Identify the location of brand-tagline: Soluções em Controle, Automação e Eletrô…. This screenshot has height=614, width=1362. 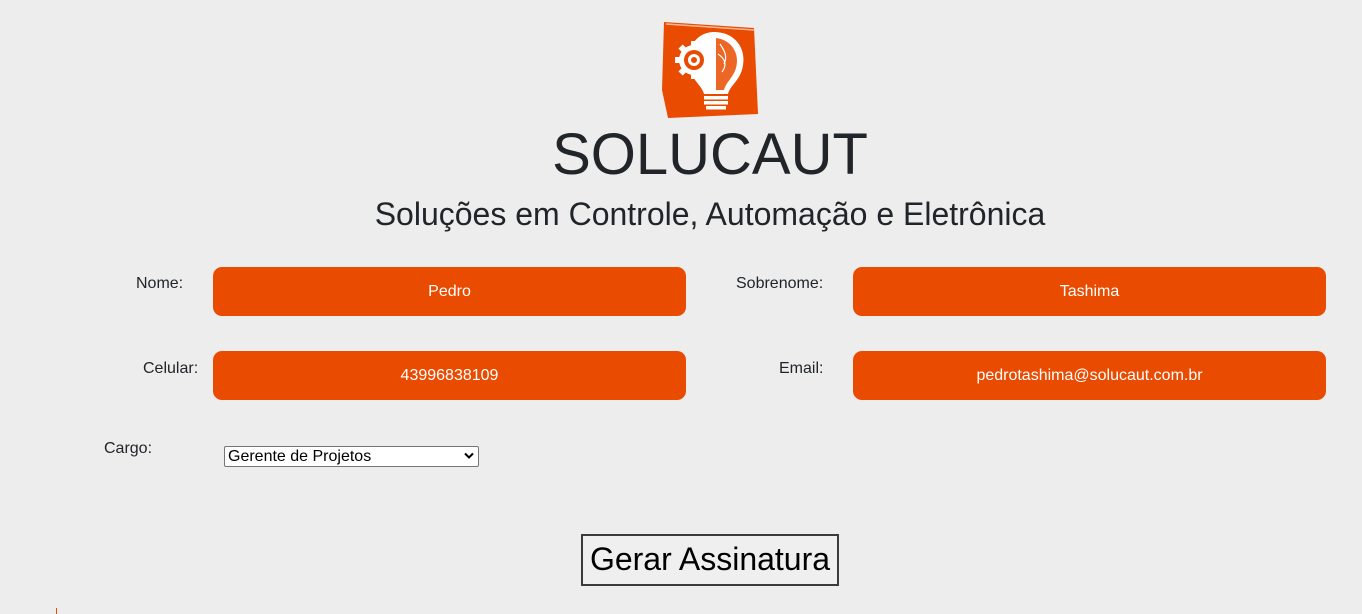
(710, 214).